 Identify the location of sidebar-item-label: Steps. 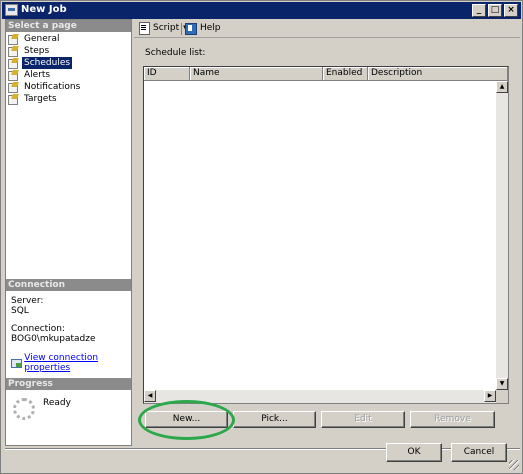
(37, 51).